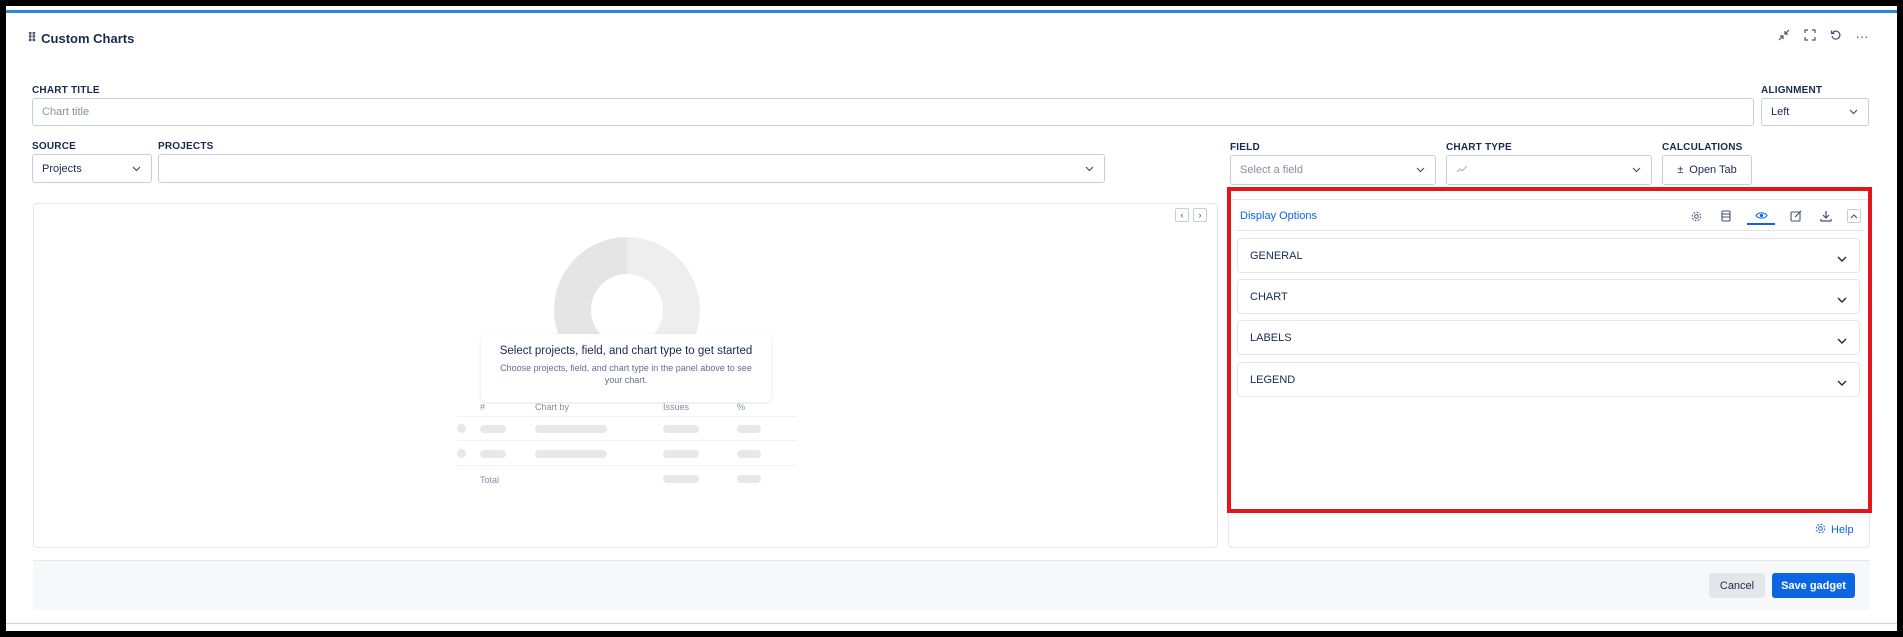 The image size is (1903, 637). Describe the element at coordinates (951, 585) in the screenshot. I see `footer-bar` at that location.